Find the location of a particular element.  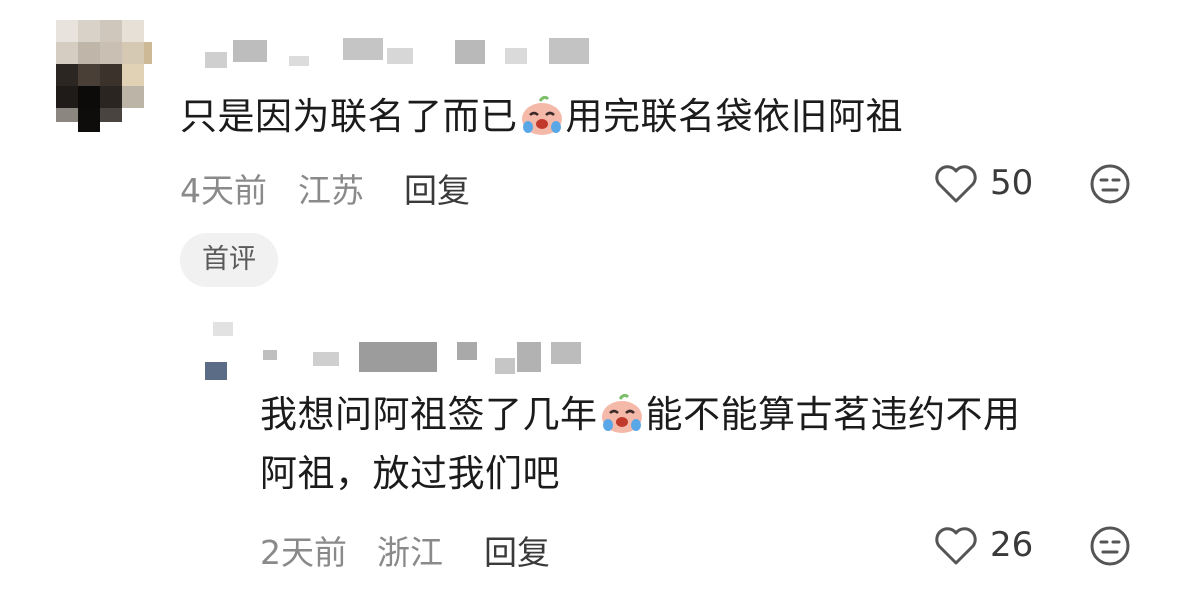

avatar is located at coordinates (104, 76).